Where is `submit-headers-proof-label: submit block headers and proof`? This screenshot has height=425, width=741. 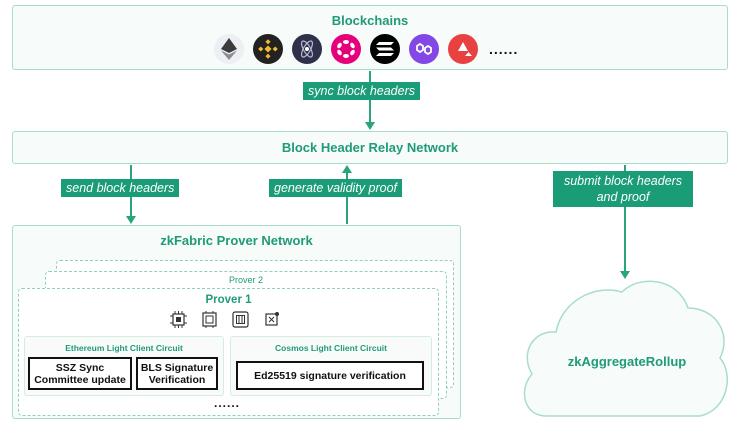 submit-headers-proof-label: submit block headers and proof is located at coordinates (623, 189).